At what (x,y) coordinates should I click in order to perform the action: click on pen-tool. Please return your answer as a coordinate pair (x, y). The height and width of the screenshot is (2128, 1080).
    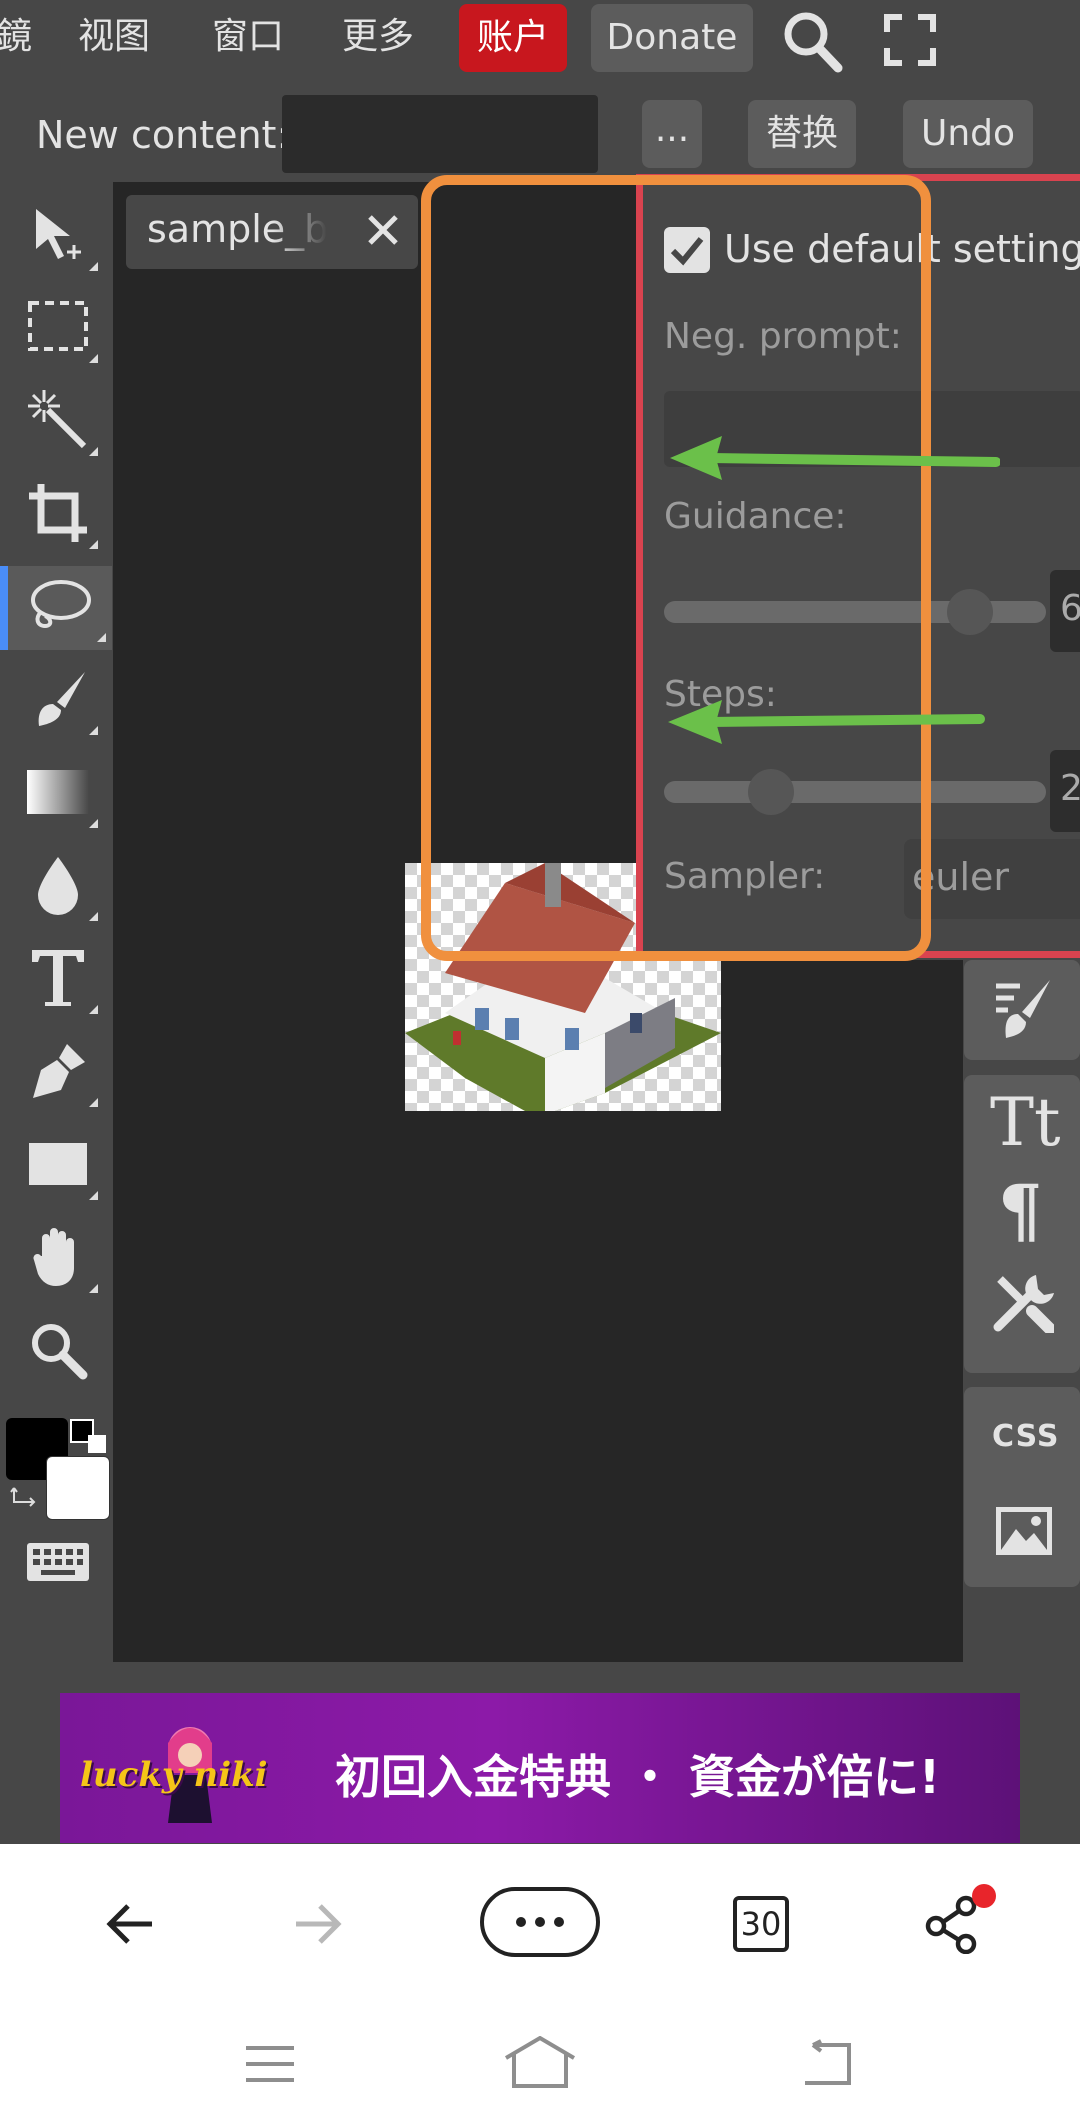
    Looking at the image, I should click on (58, 1073).